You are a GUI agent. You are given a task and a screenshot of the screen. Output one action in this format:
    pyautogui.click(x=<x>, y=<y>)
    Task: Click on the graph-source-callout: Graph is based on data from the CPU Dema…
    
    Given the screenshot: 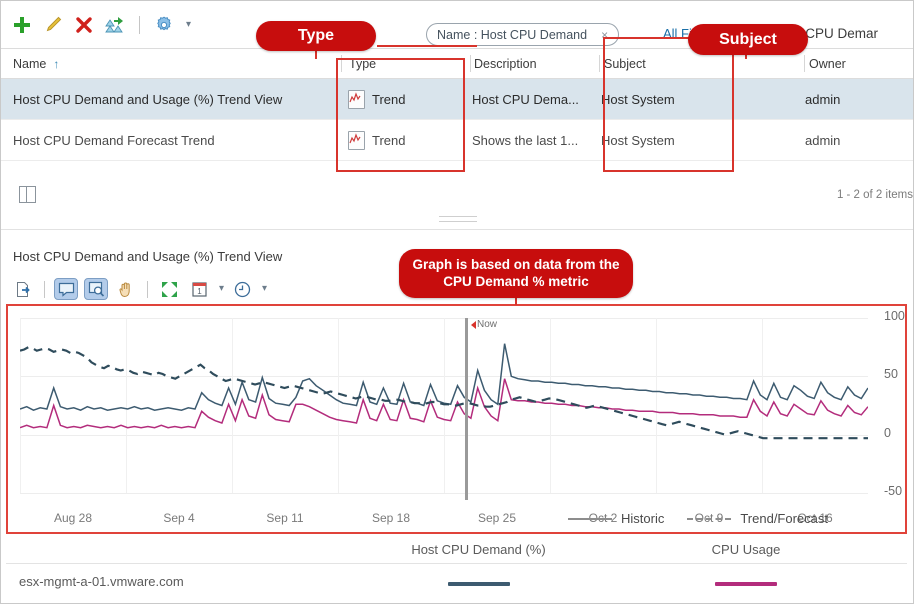 What is the action you would take?
    pyautogui.click(x=516, y=273)
    